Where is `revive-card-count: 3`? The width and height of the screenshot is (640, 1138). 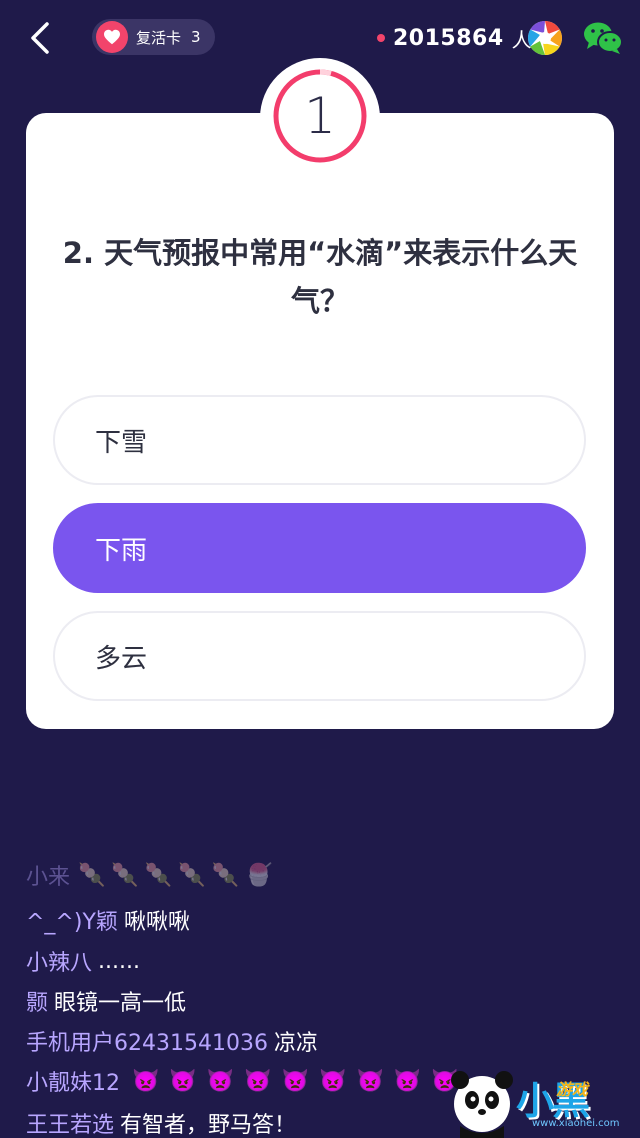 revive-card-count: 3 is located at coordinates (196, 37).